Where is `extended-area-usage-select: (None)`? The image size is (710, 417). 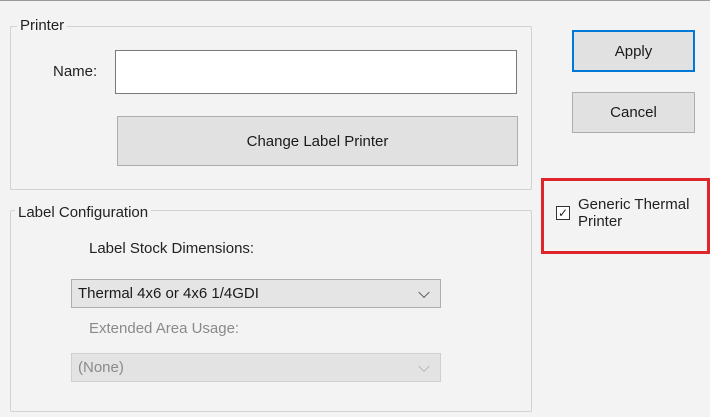 extended-area-usage-select: (None) is located at coordinates (256, 367).